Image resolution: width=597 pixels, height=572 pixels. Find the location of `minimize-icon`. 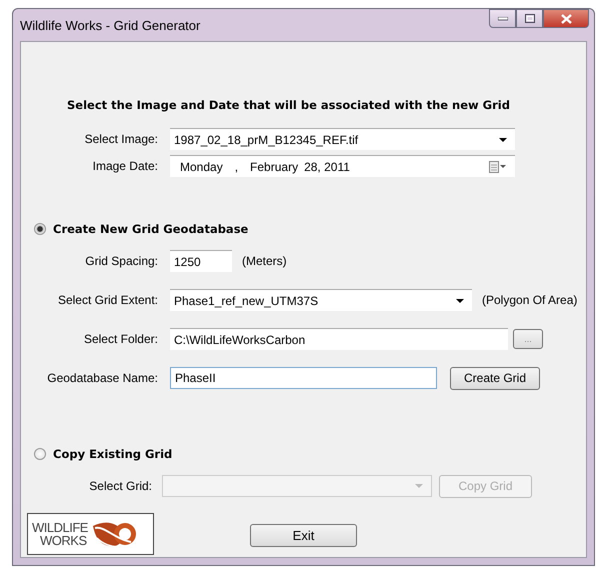

minimize-icon is located at coordinates (503, 18).